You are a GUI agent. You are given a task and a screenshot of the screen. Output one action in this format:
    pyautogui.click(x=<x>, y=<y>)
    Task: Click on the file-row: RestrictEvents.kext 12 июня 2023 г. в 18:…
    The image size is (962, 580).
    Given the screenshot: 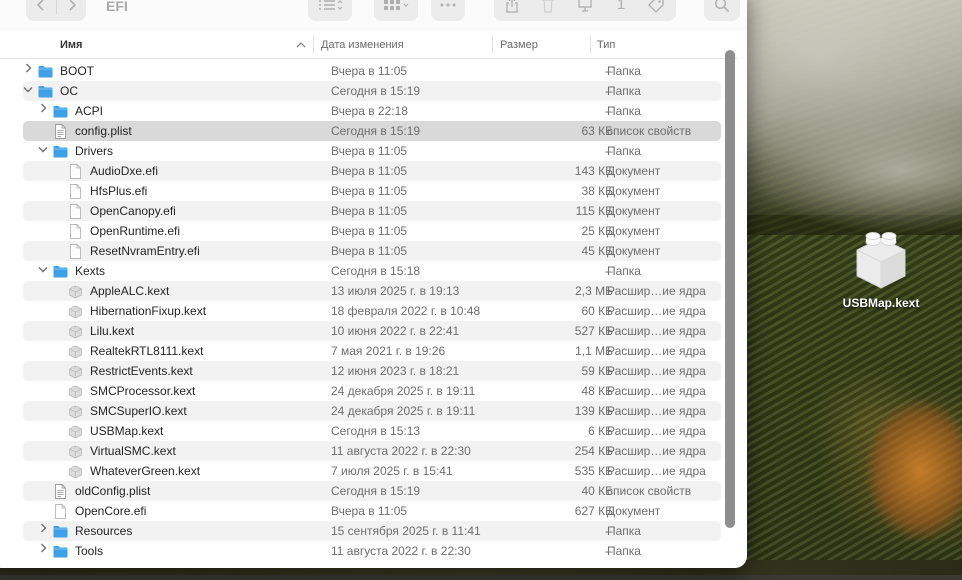 What is the action you would take?
    pyautogui.click(x=372, y=371)
    